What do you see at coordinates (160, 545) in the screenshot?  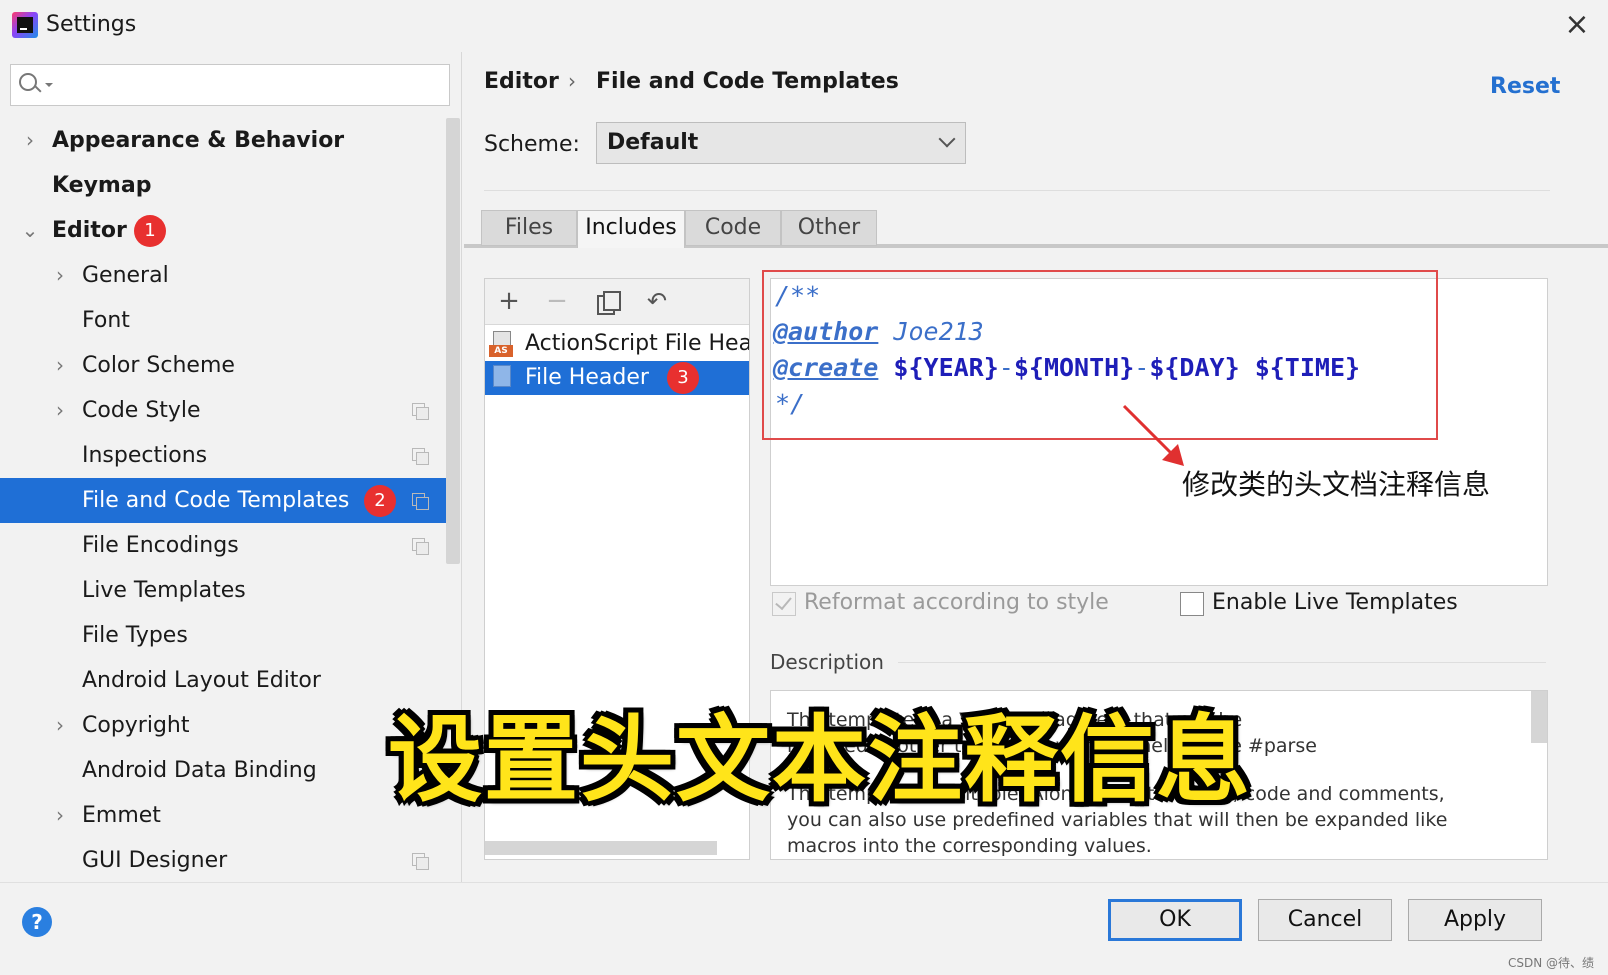 I see `sidebar-item-label: File Encodings` at bounding box center [160, 545].